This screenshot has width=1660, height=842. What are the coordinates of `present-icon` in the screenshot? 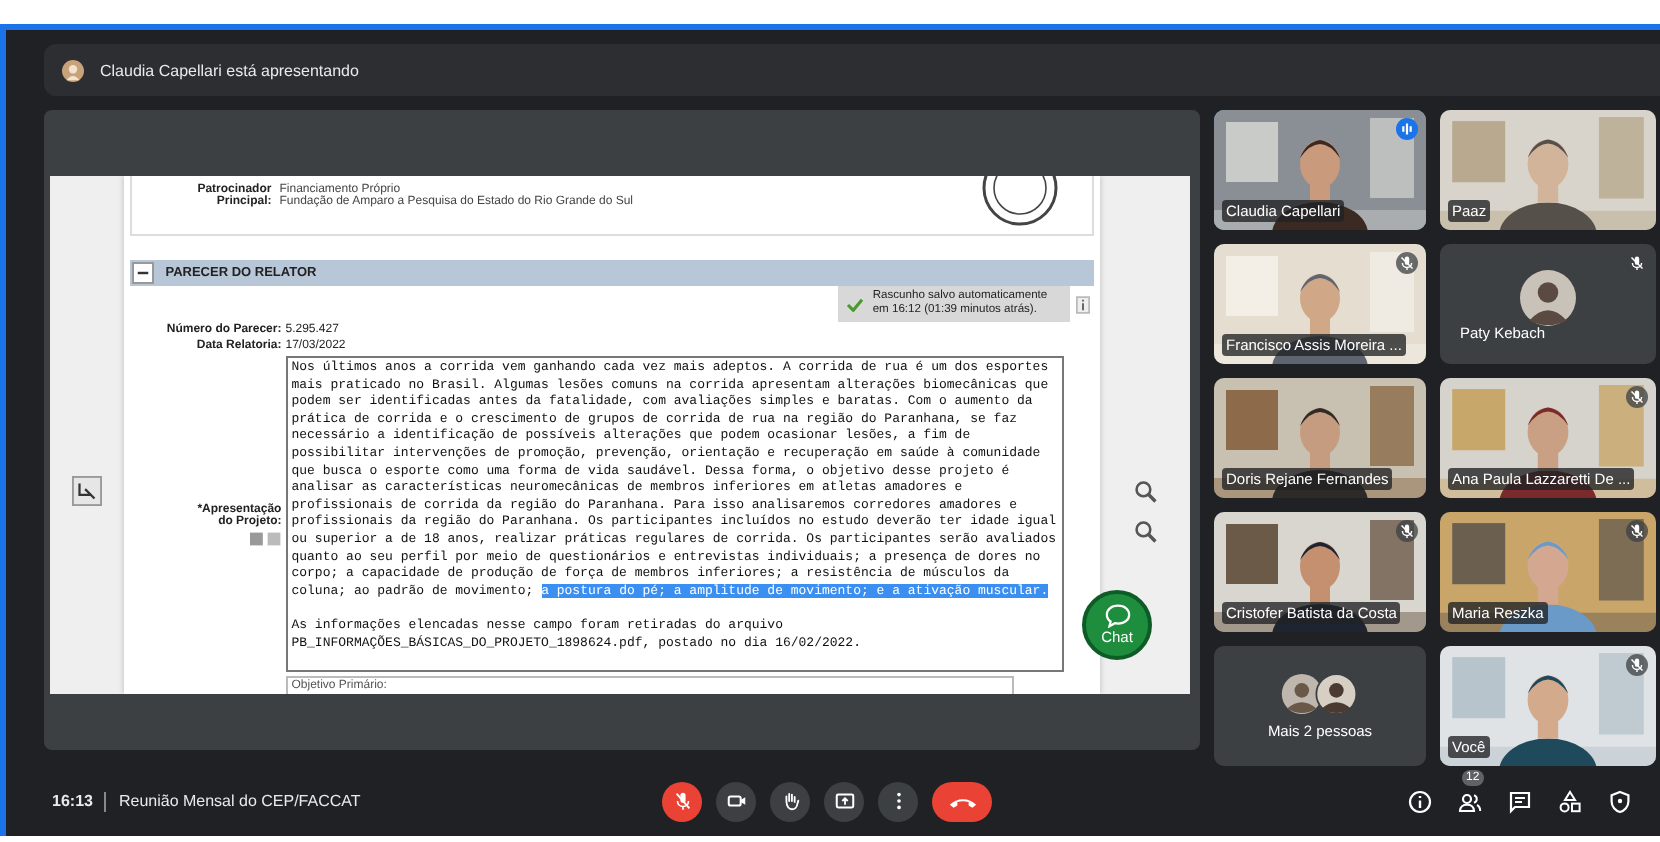 It's located at (844, 801).